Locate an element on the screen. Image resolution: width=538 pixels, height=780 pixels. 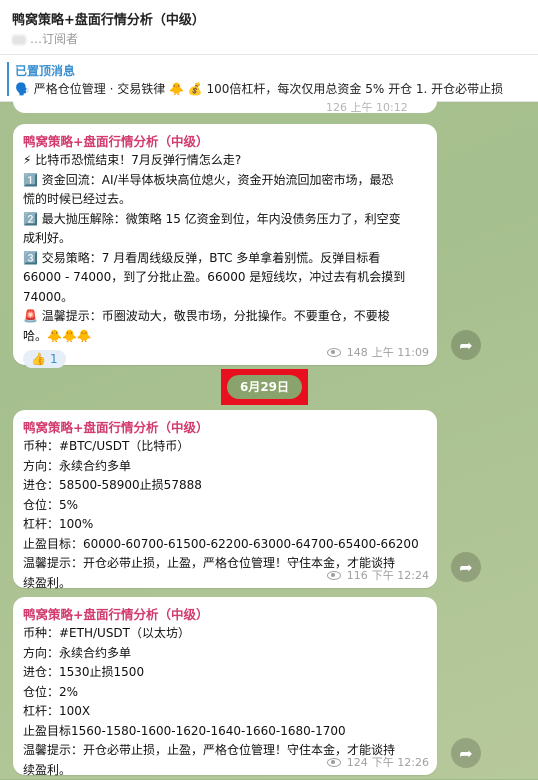
message-meta: 124 下午 12:26 is located at coordinates (378, 762).